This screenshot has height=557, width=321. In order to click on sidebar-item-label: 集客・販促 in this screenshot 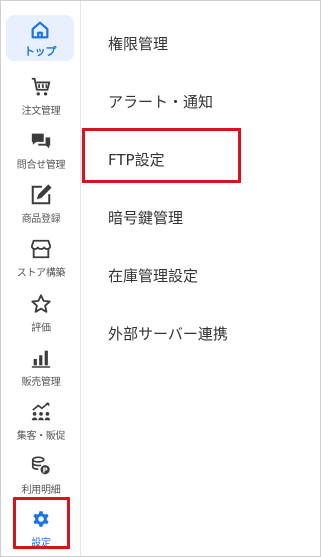, I will do `click(41, 436)`.